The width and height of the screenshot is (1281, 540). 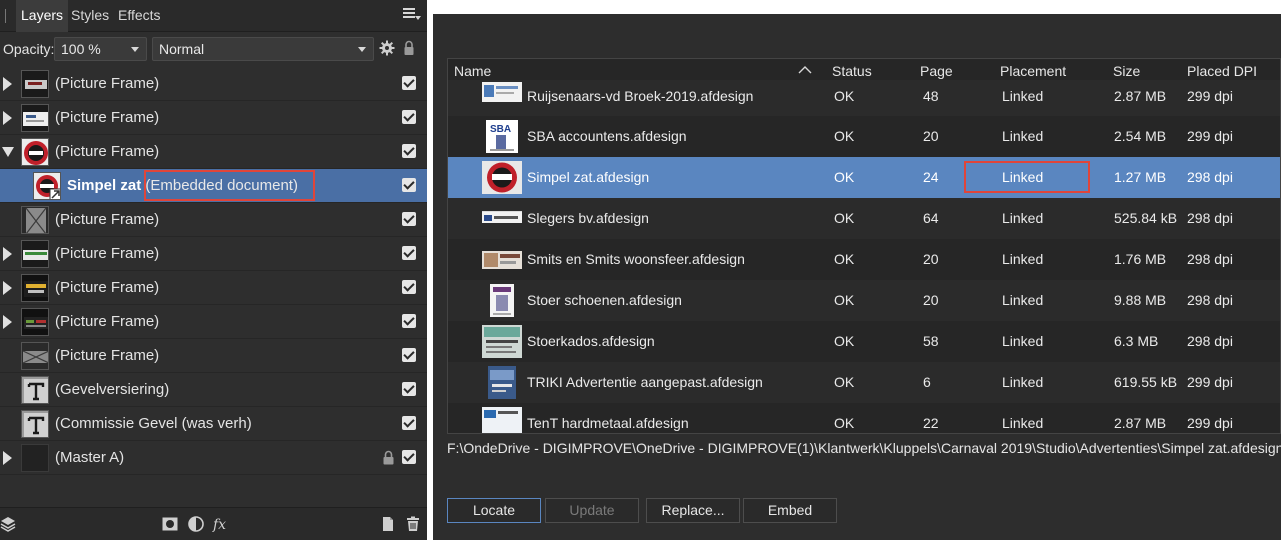 I want to click on opacity-dropdown: 100 %, so click(x=100, y=49).